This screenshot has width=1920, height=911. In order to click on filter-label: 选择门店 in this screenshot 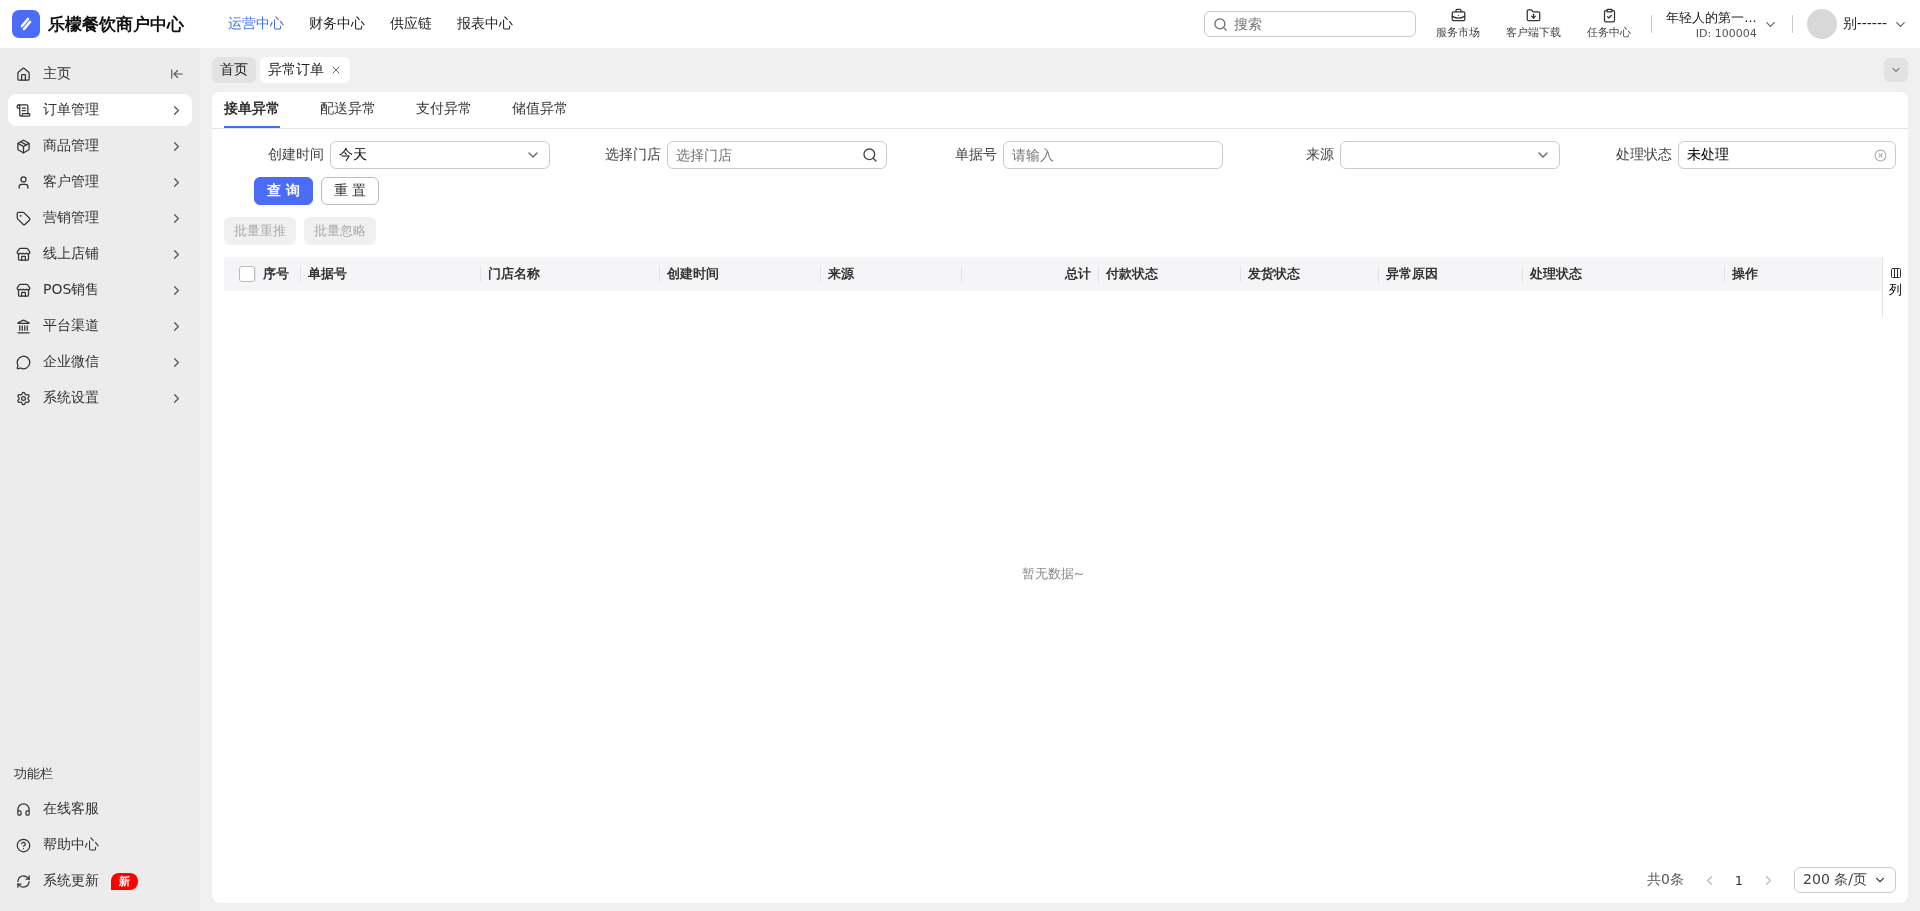, I will do `click(632, 155)`.